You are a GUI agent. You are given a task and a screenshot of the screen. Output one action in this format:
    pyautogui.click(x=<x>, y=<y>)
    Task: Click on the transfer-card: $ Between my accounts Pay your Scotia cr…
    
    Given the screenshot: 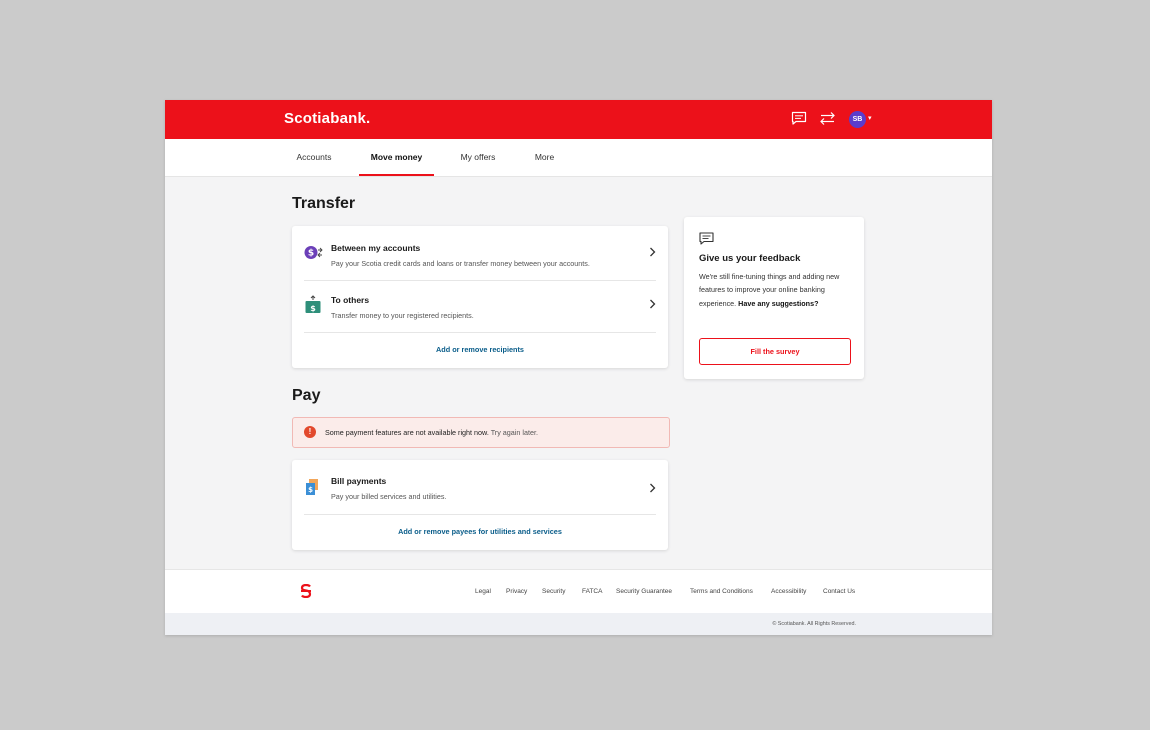 What is the action you would take?
    pyautogui.click(x=480, y=297)
    